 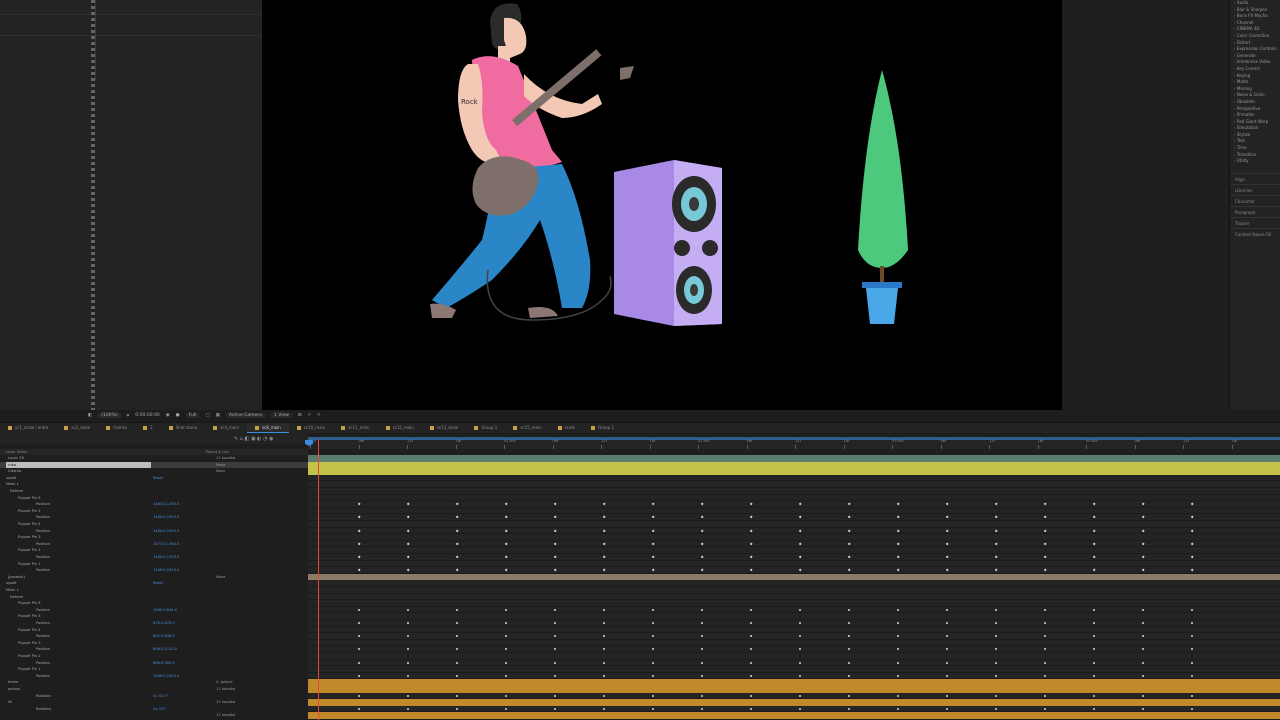 What do you see at coordinates (566, 428) in the screenshot?
I see `comp-tab: scale` at bounding box center [566, 428].